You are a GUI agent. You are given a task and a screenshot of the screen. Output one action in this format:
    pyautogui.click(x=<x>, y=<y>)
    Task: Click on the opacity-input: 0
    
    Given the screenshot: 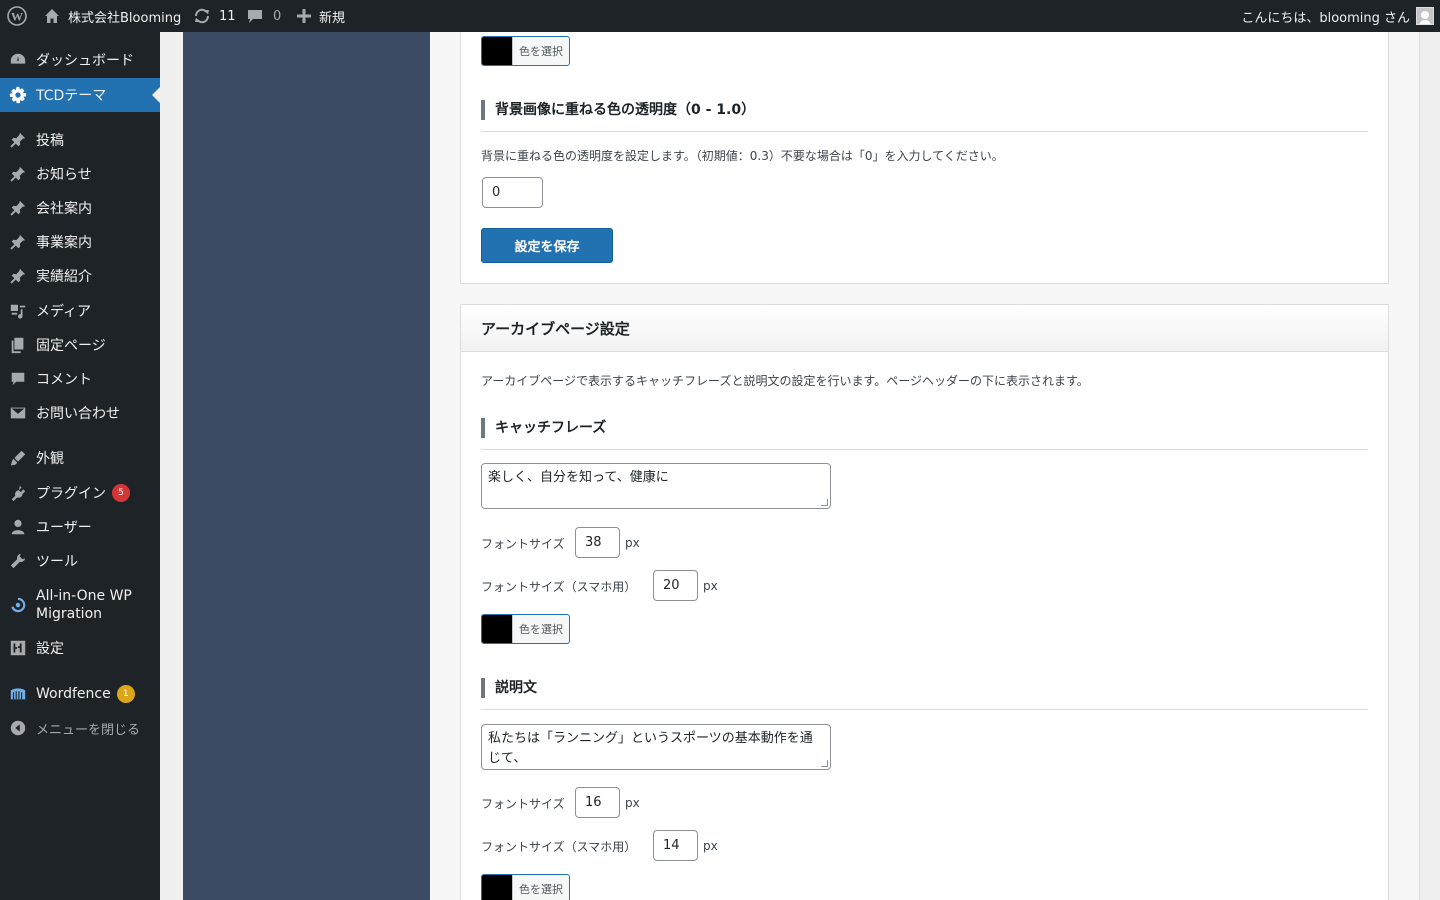 What is the action you would take?
    pyautogui.click(x=512, y=192)
    